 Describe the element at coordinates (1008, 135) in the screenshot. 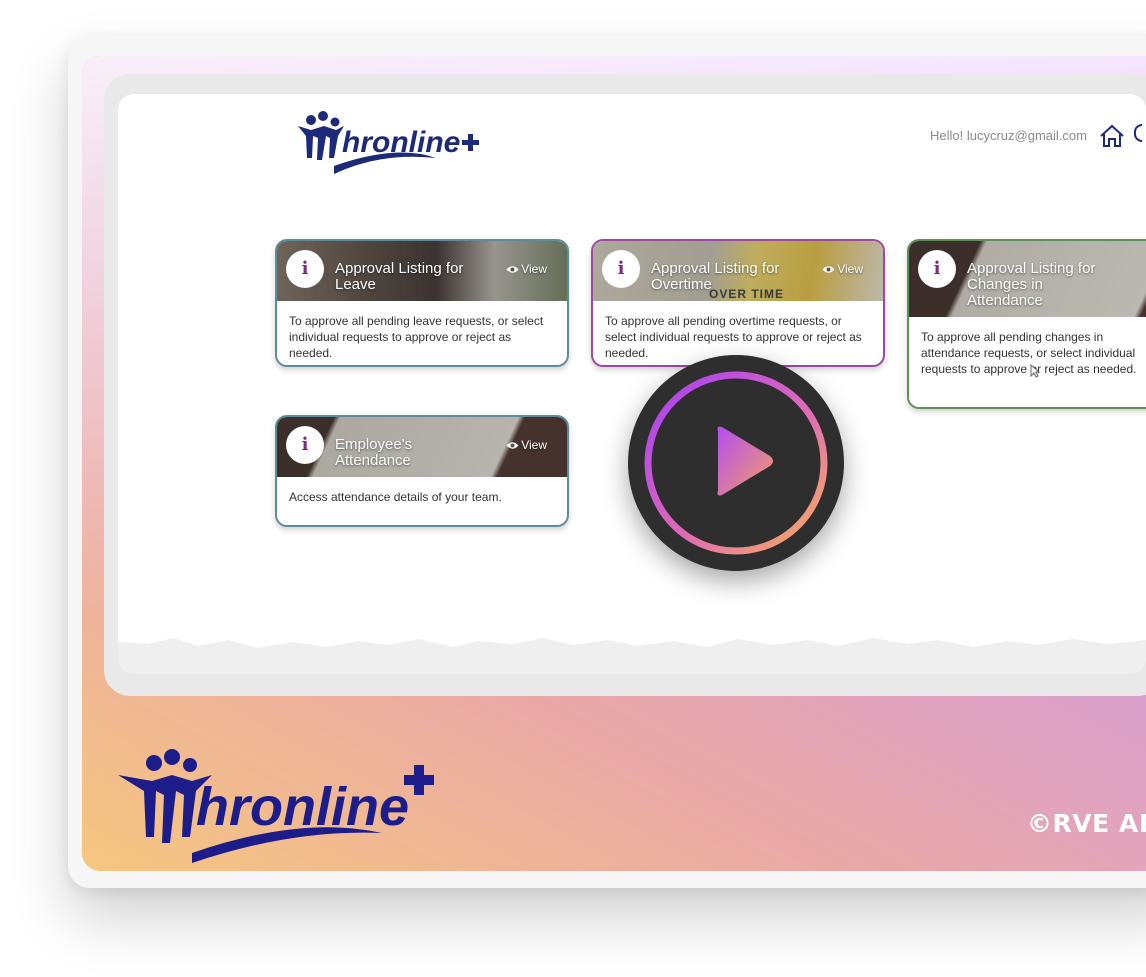

I see `user-greeting: Hello! lucycruz@gmail.com` at that location.